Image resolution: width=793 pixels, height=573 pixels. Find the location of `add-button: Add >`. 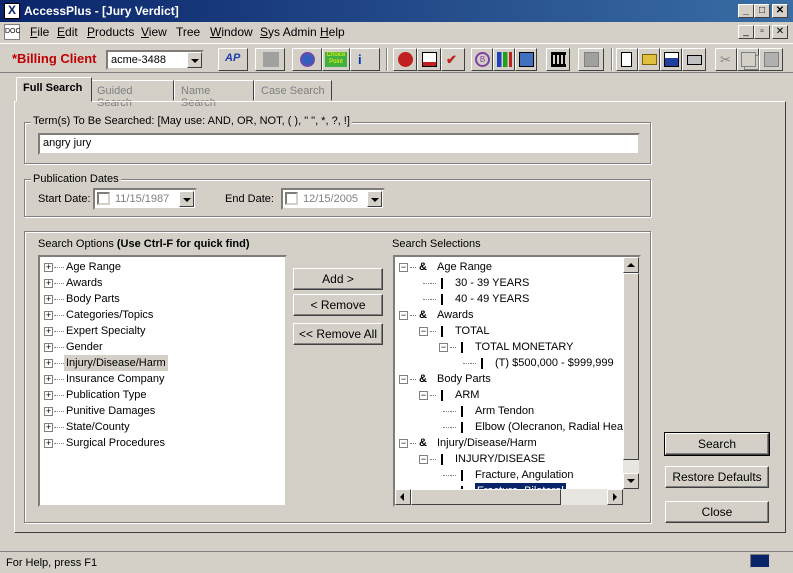

add-button: Add > is located at coordinates (338, 279).